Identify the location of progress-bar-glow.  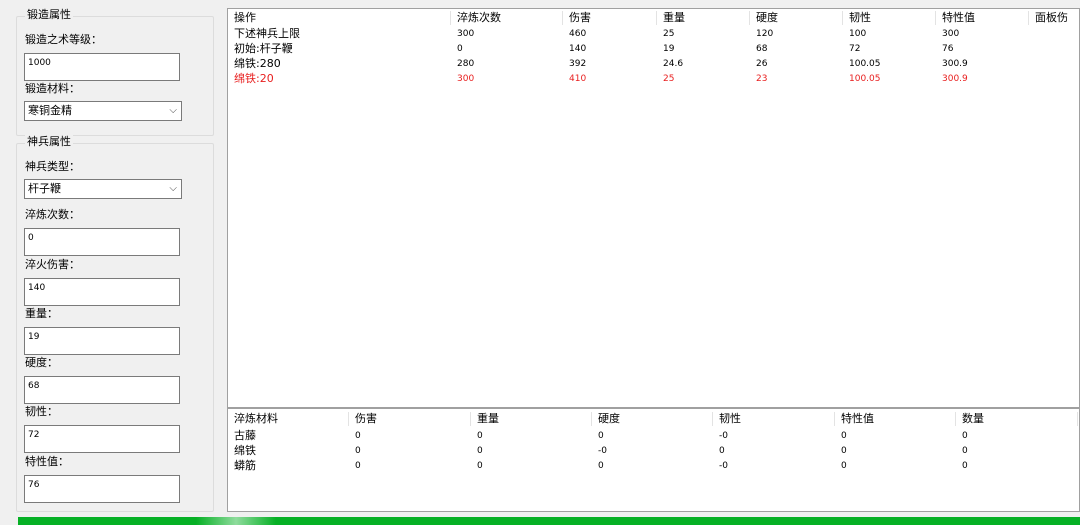
(236, 521).